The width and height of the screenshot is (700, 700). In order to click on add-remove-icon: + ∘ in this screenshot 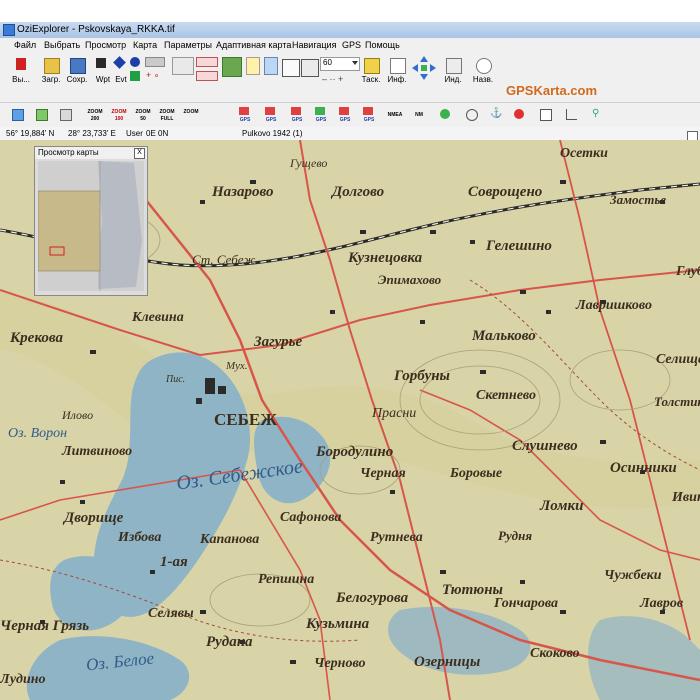, I will do `click(155, 76)`.